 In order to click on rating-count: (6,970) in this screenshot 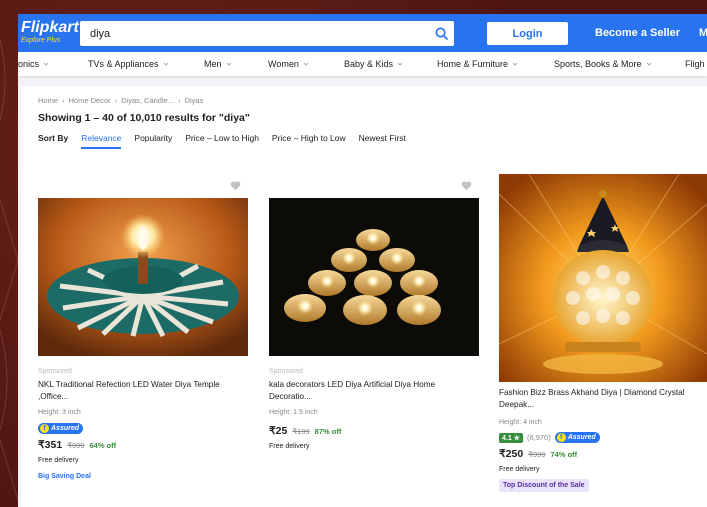, I will do `click(538, 437)`.